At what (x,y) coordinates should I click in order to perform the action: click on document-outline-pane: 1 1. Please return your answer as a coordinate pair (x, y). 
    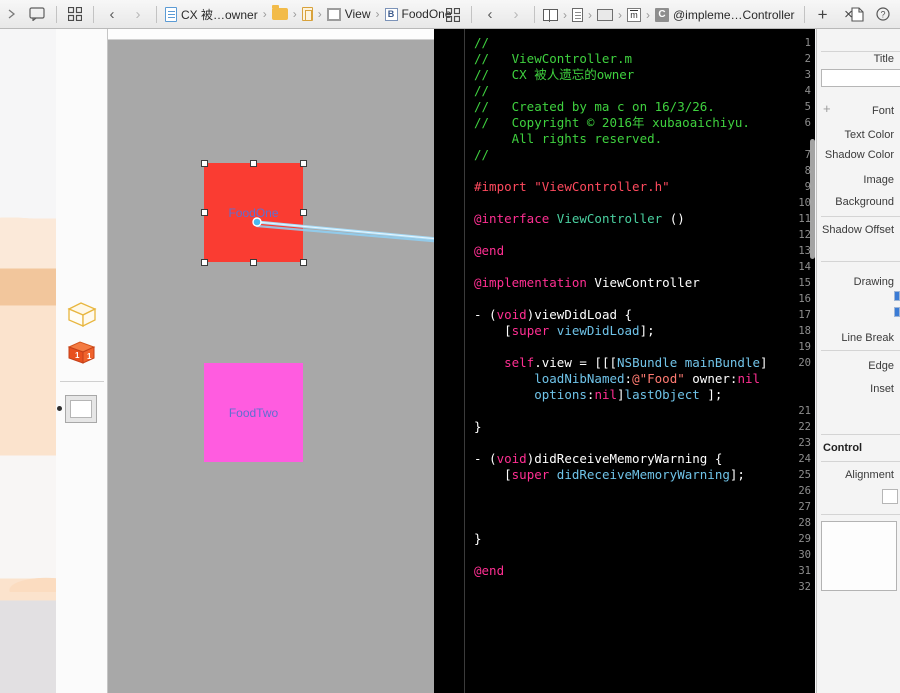
    Looking at the image, I should click on (82, 361).